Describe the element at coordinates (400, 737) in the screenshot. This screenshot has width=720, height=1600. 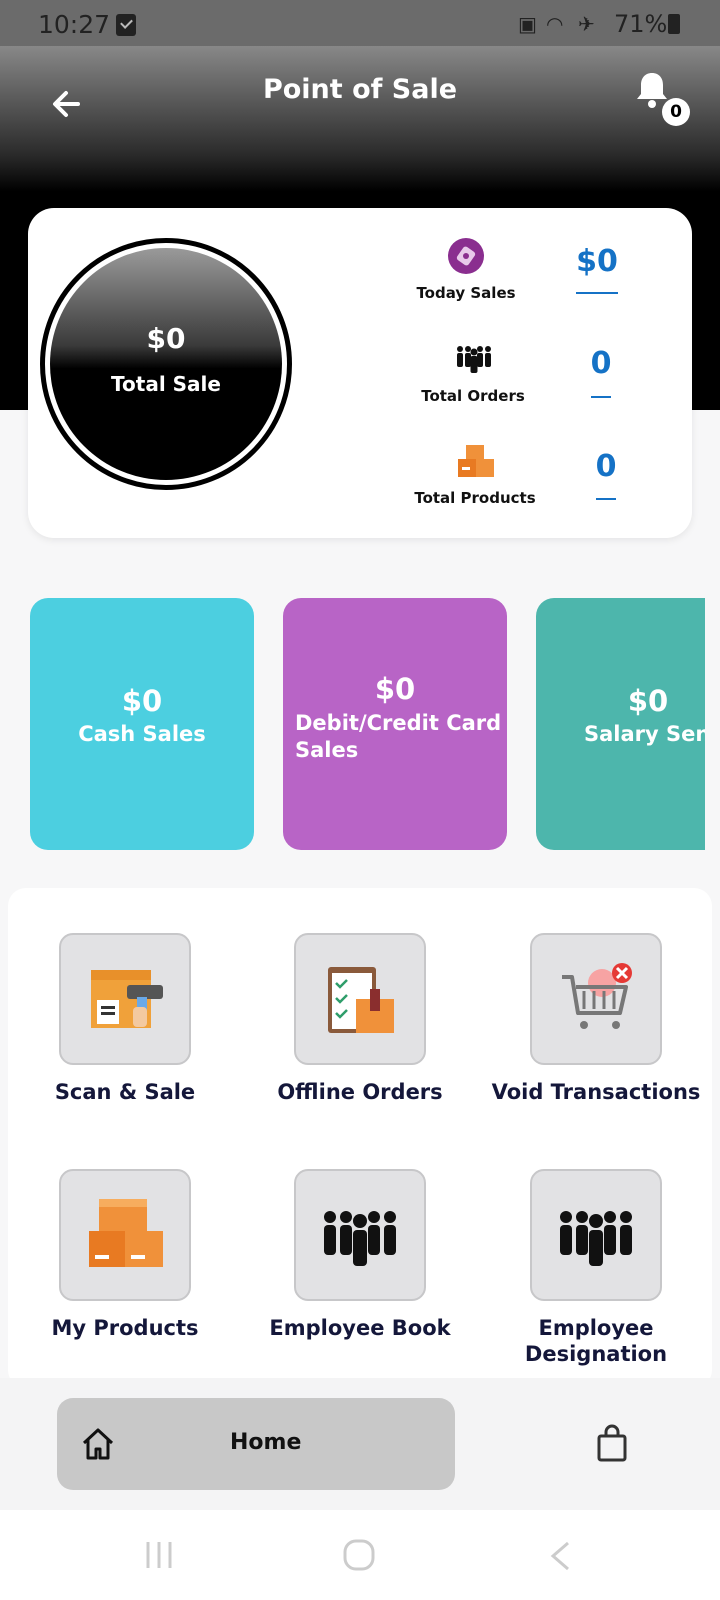
I see `tile-label: Debit/Credit Card Sales` at that location.